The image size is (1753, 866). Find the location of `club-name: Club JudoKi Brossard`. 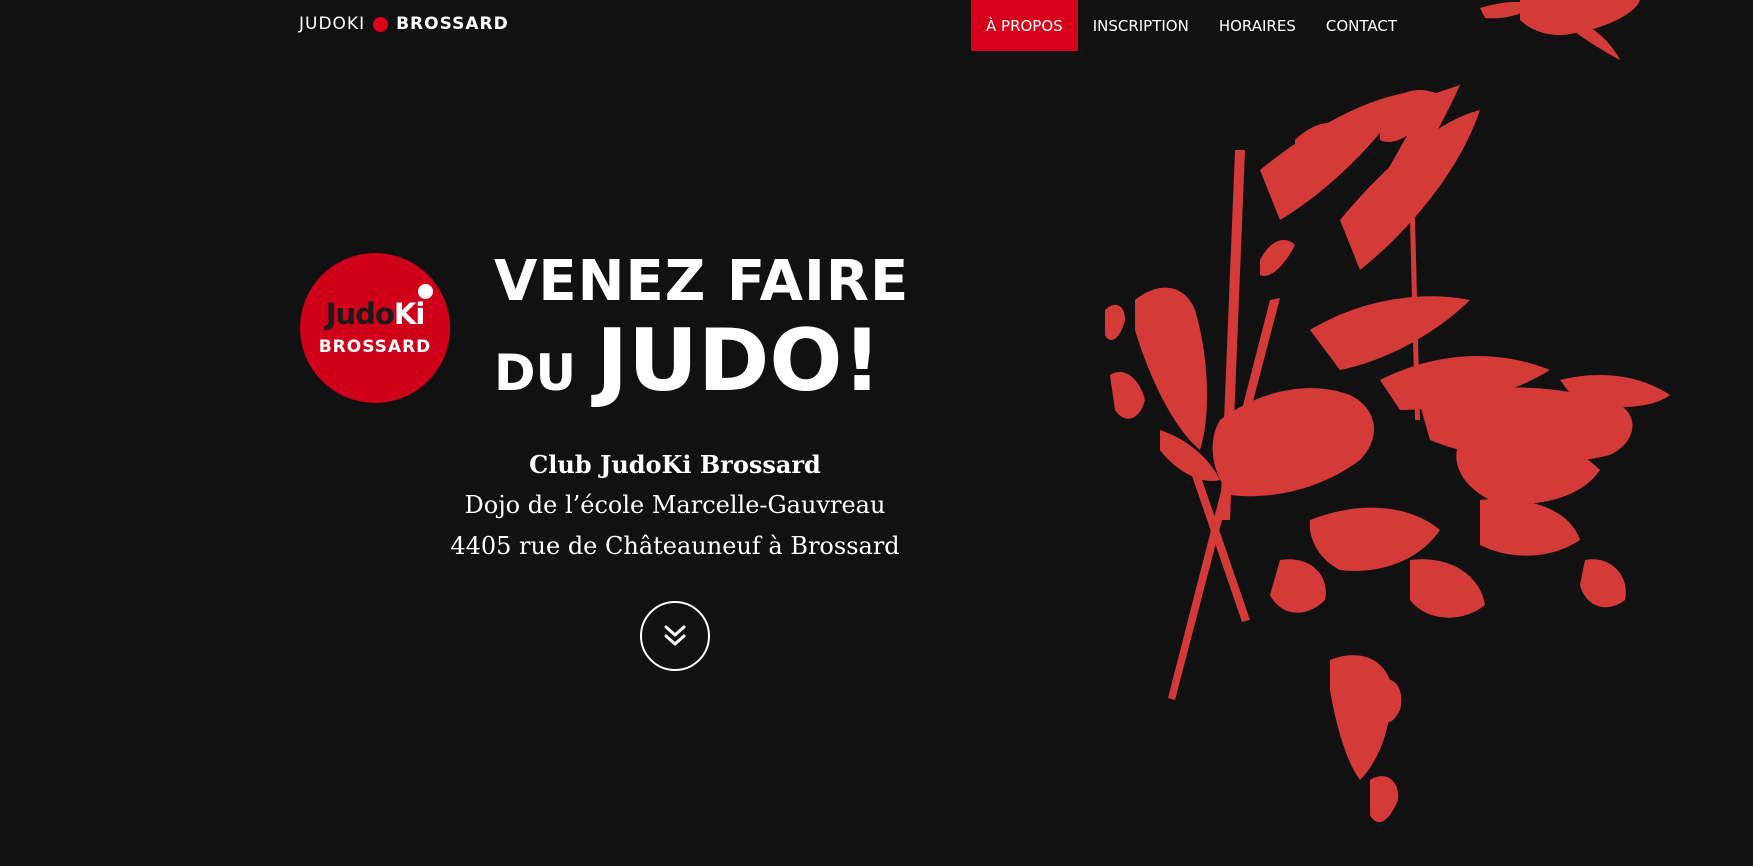

club-name: Club JudoKi Brossard is located at coordinates (675, 464).